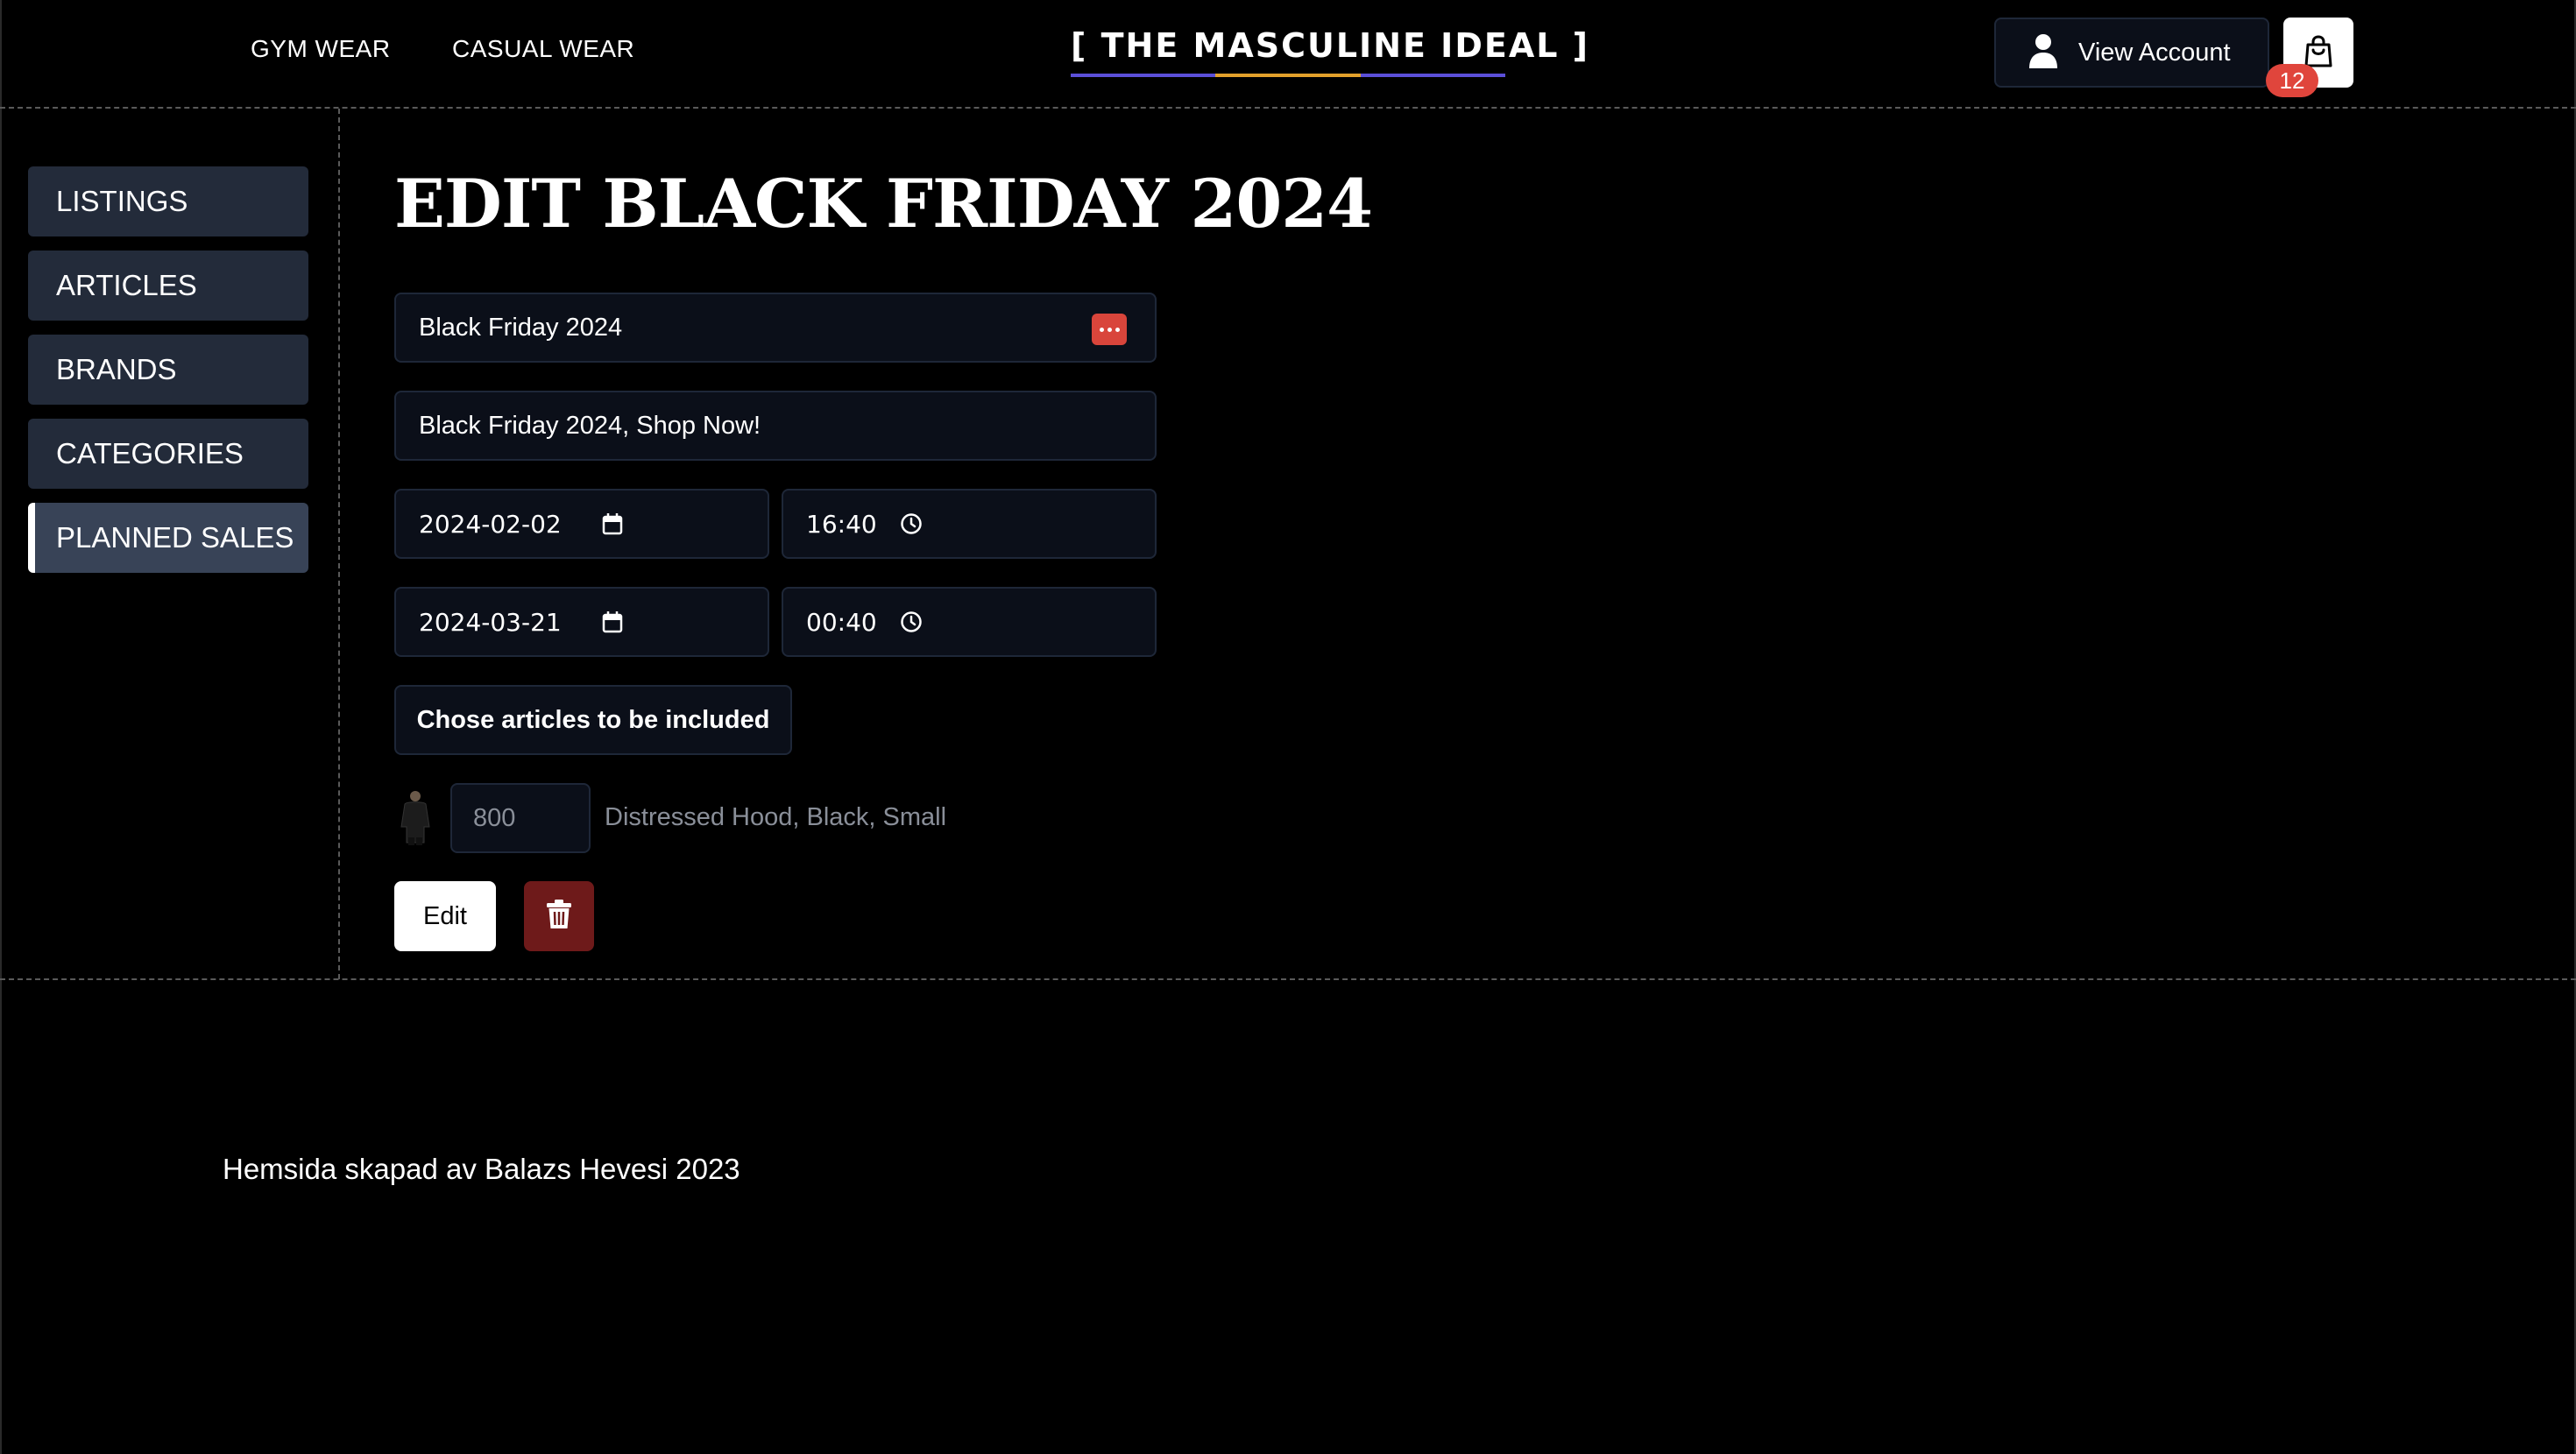 The height and width of the screenshot is (1454, 2576). I want to click on sale-name-input: Black Friday 2024, so click(775, 328).